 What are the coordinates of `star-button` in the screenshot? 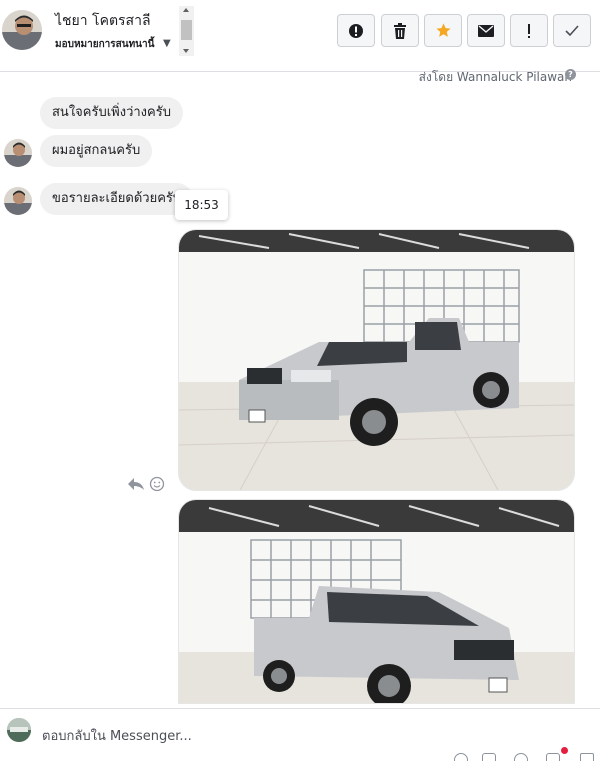 It's located at (443, 30).